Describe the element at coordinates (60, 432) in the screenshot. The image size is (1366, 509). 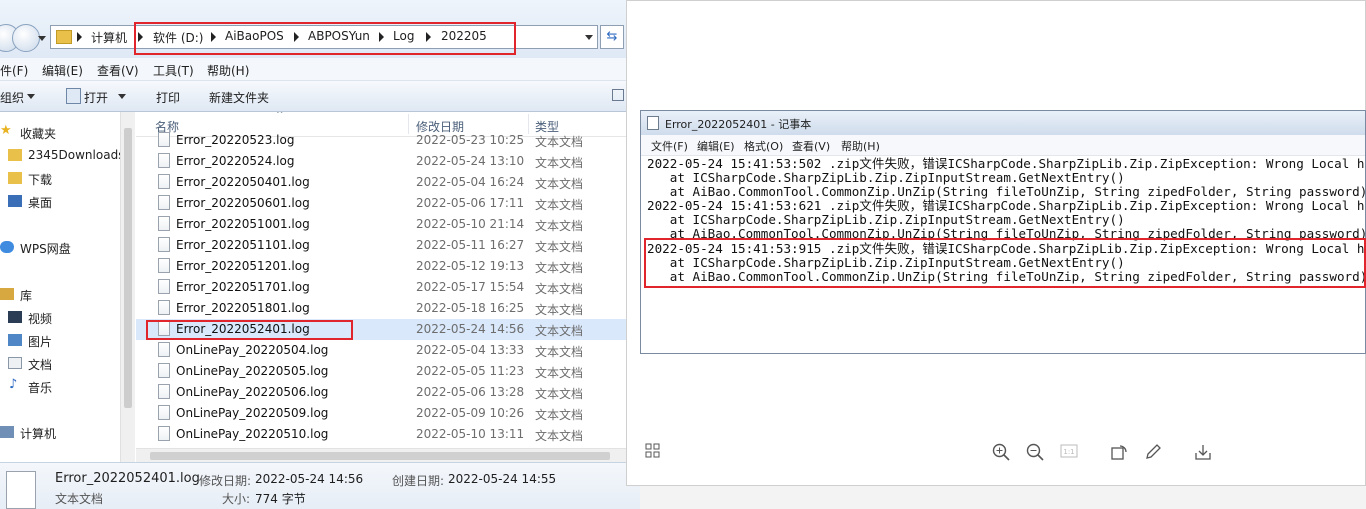
I see `nav-computer: 计算机` at that location.